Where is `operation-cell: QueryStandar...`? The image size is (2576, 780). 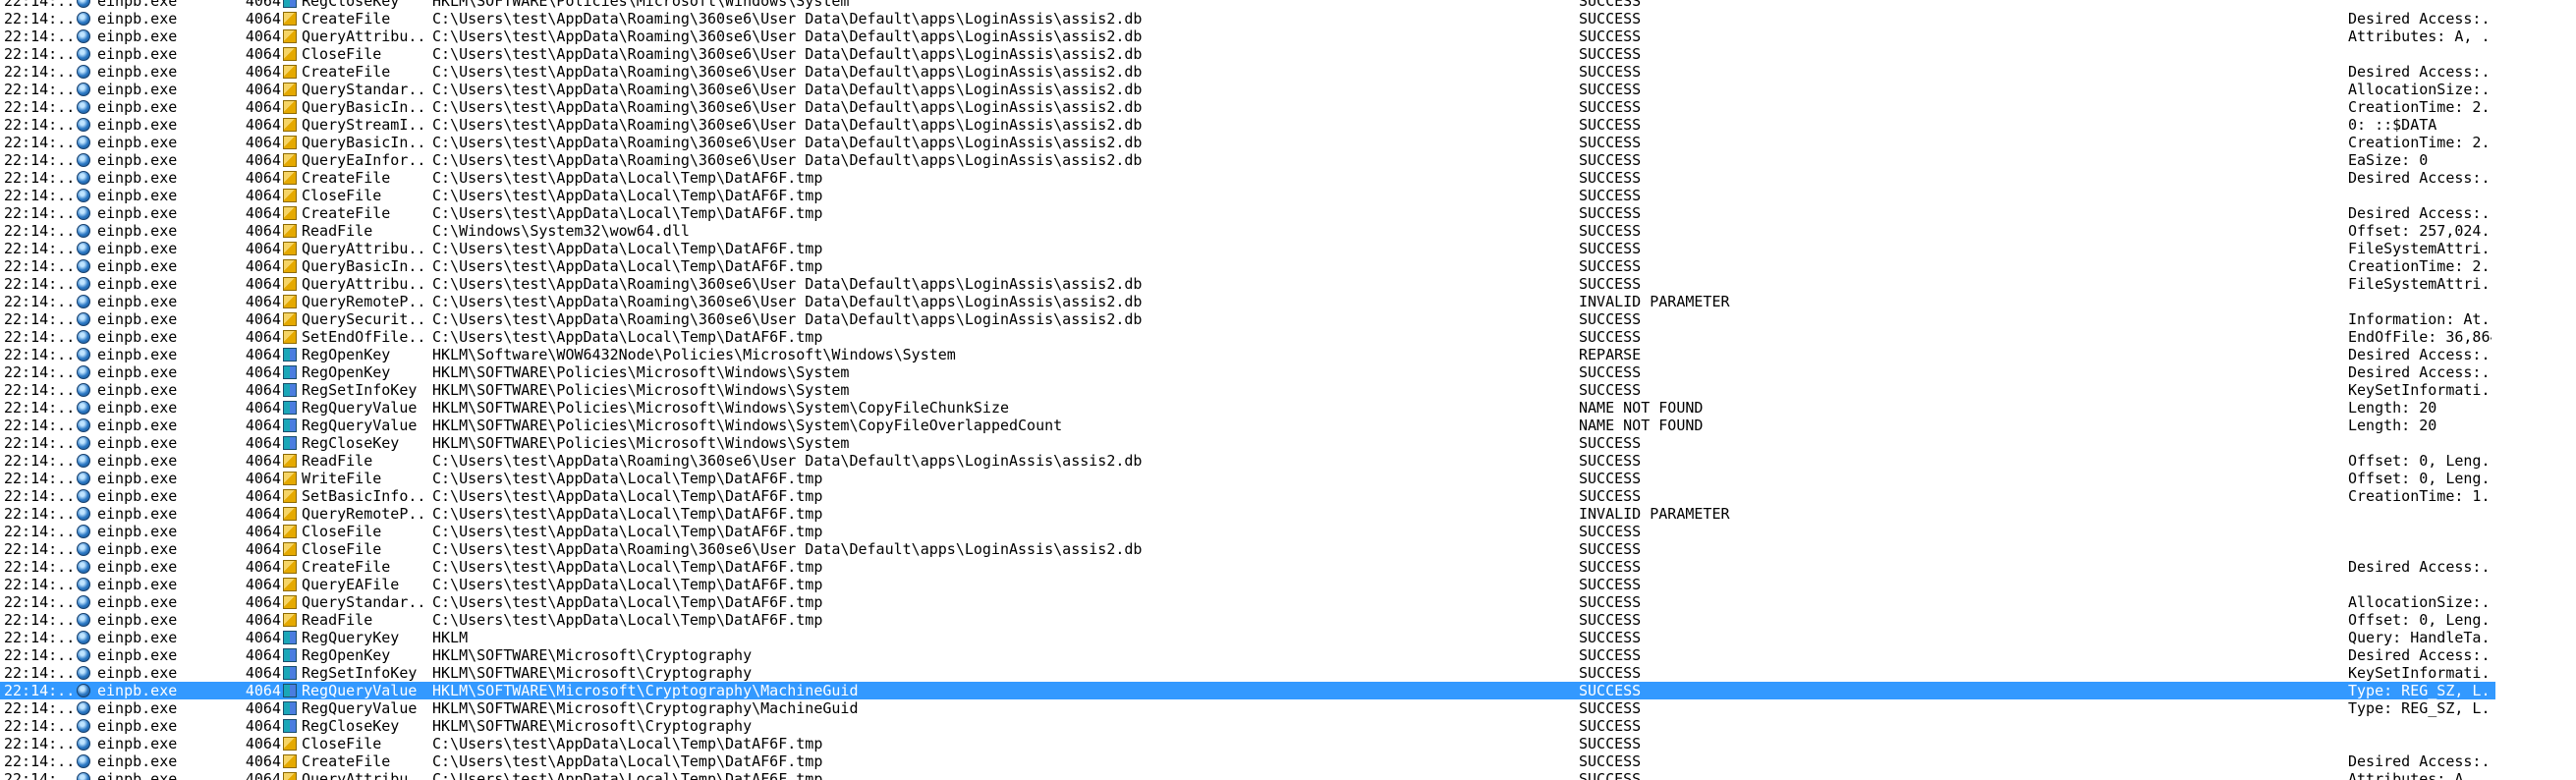 operation-cell: QueryStandar... is located at coordinates (364, 602).